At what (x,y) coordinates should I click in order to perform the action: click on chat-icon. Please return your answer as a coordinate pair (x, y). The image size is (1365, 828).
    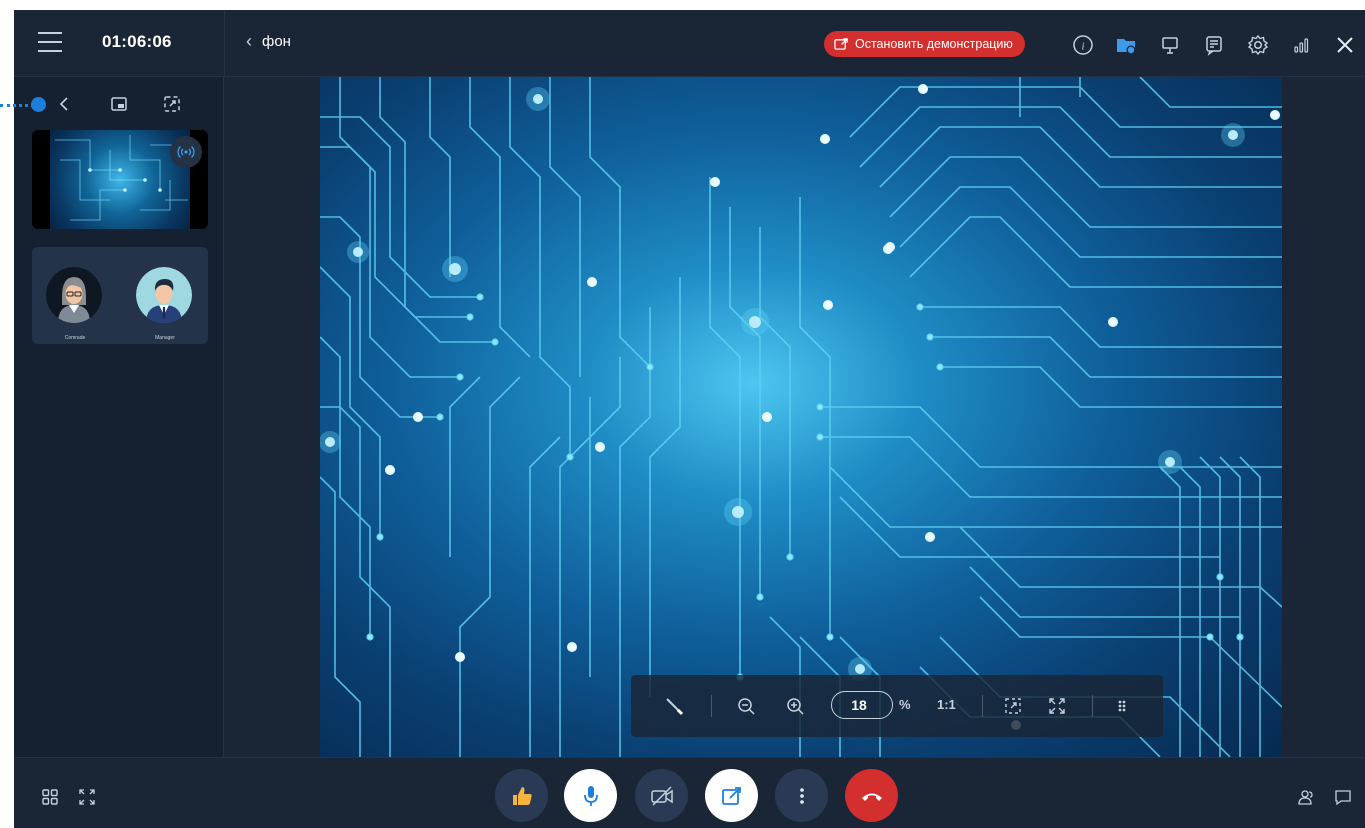
    Looking at the image, I should click on (1343, 797).